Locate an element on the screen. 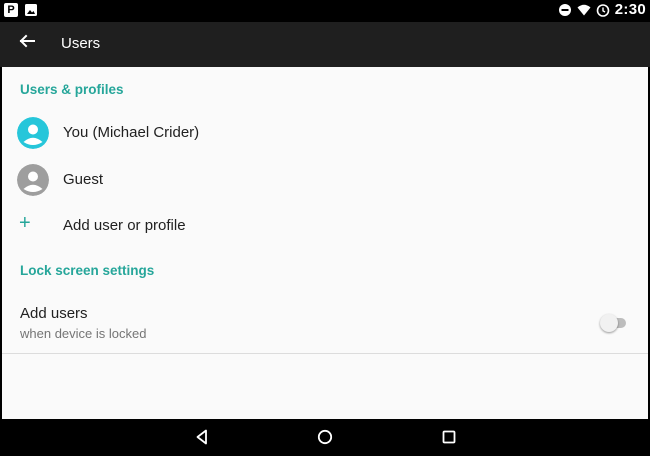 This screenshot has height=456, width=650. user-item-owner: You (Michael Crider) is located at coordinates (325, 133).